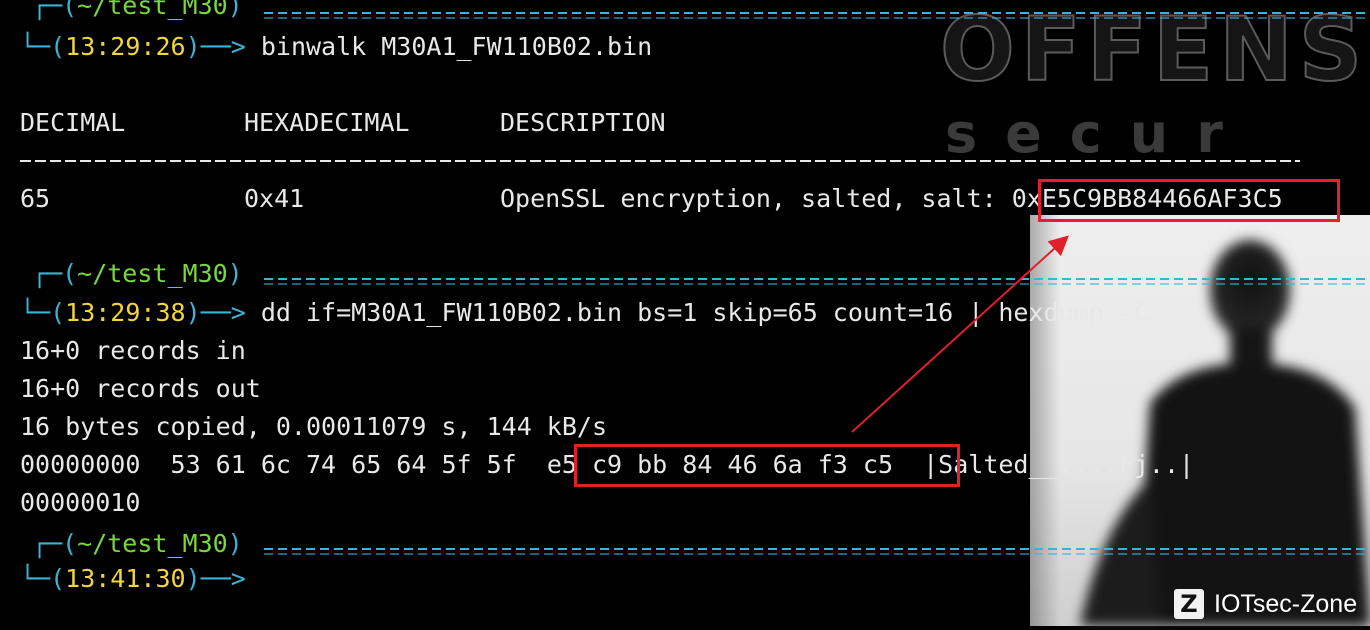 This screenshot has width=1370, height=630. What do you see at coordinates (767, 465) in the screenshot?
I see `hex-bytes-highlight-box` at bounding box center [767, 465].